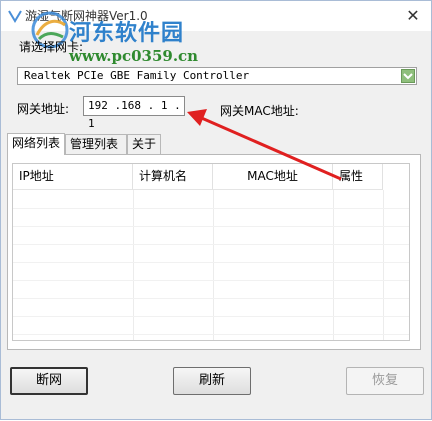 Image resolution: width=432 pixels, height=421 pixels. I want to click on gateway-mac-label: 网关MAC地址:, so click(259, 111).